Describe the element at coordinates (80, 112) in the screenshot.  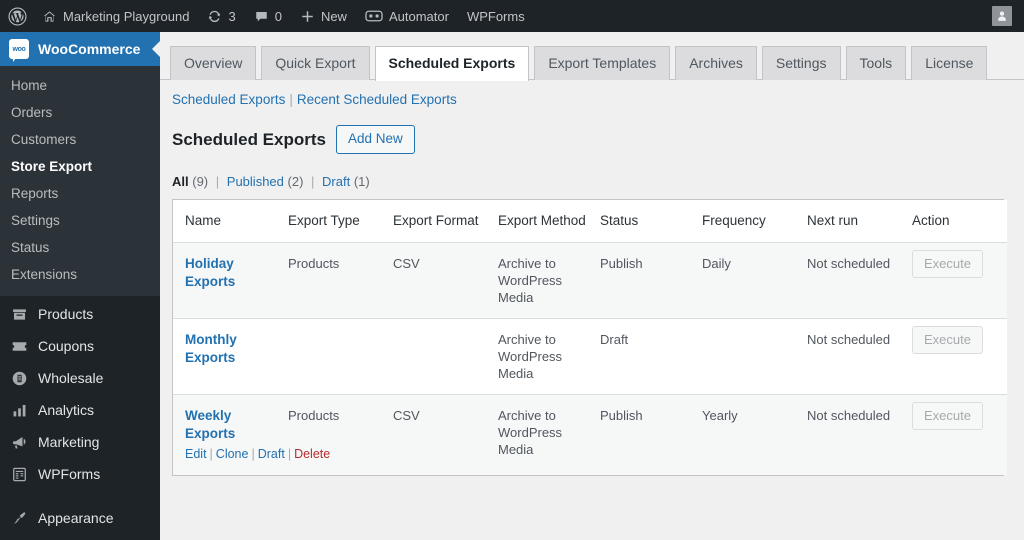
I see `sidebar-subitem-orders: Orders` at that location.